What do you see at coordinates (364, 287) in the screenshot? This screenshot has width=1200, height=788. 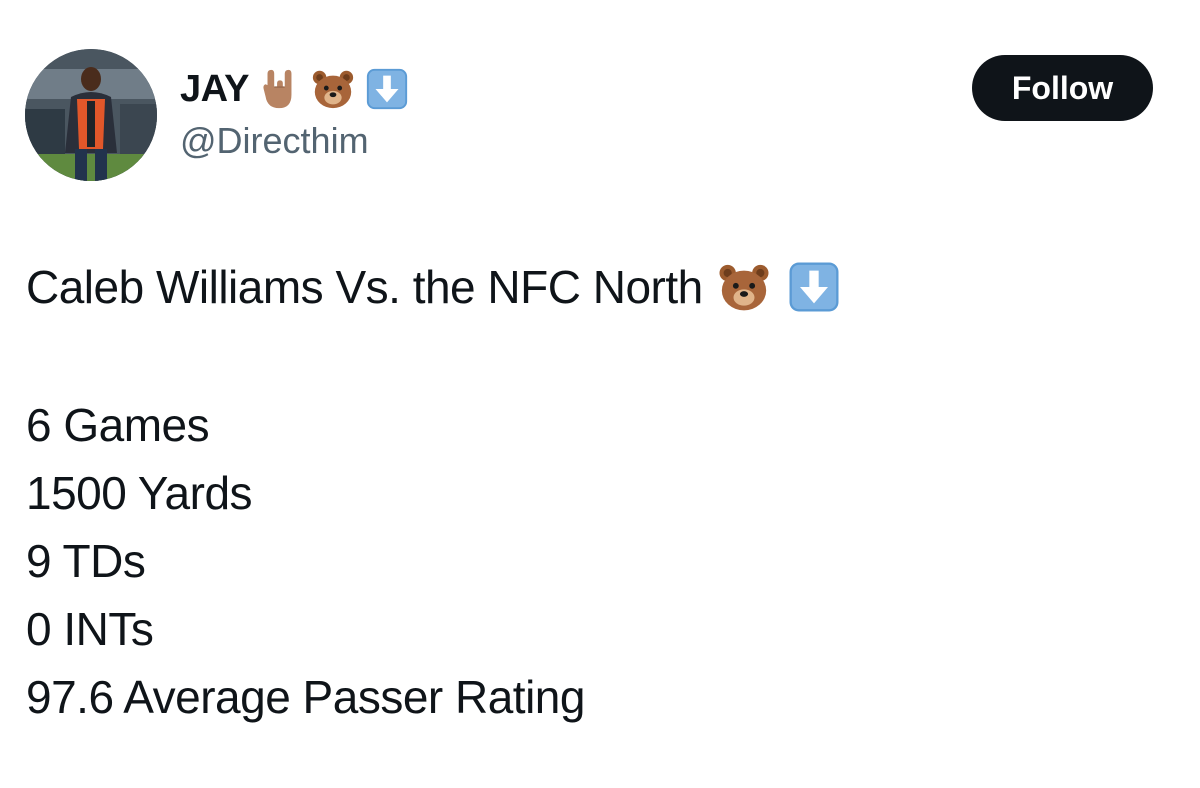 I see `post-headline: Caleb Williams Vs. the NFC North` at bounding box center [364, 287].